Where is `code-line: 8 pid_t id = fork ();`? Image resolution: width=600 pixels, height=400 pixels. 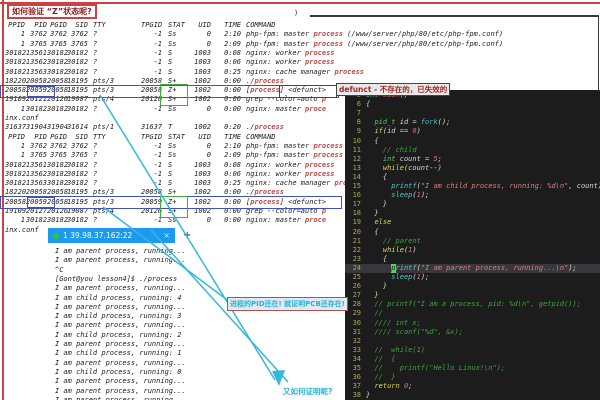
code-line: 8 pid_t id = fork (); is located at coordinates (403, 122).